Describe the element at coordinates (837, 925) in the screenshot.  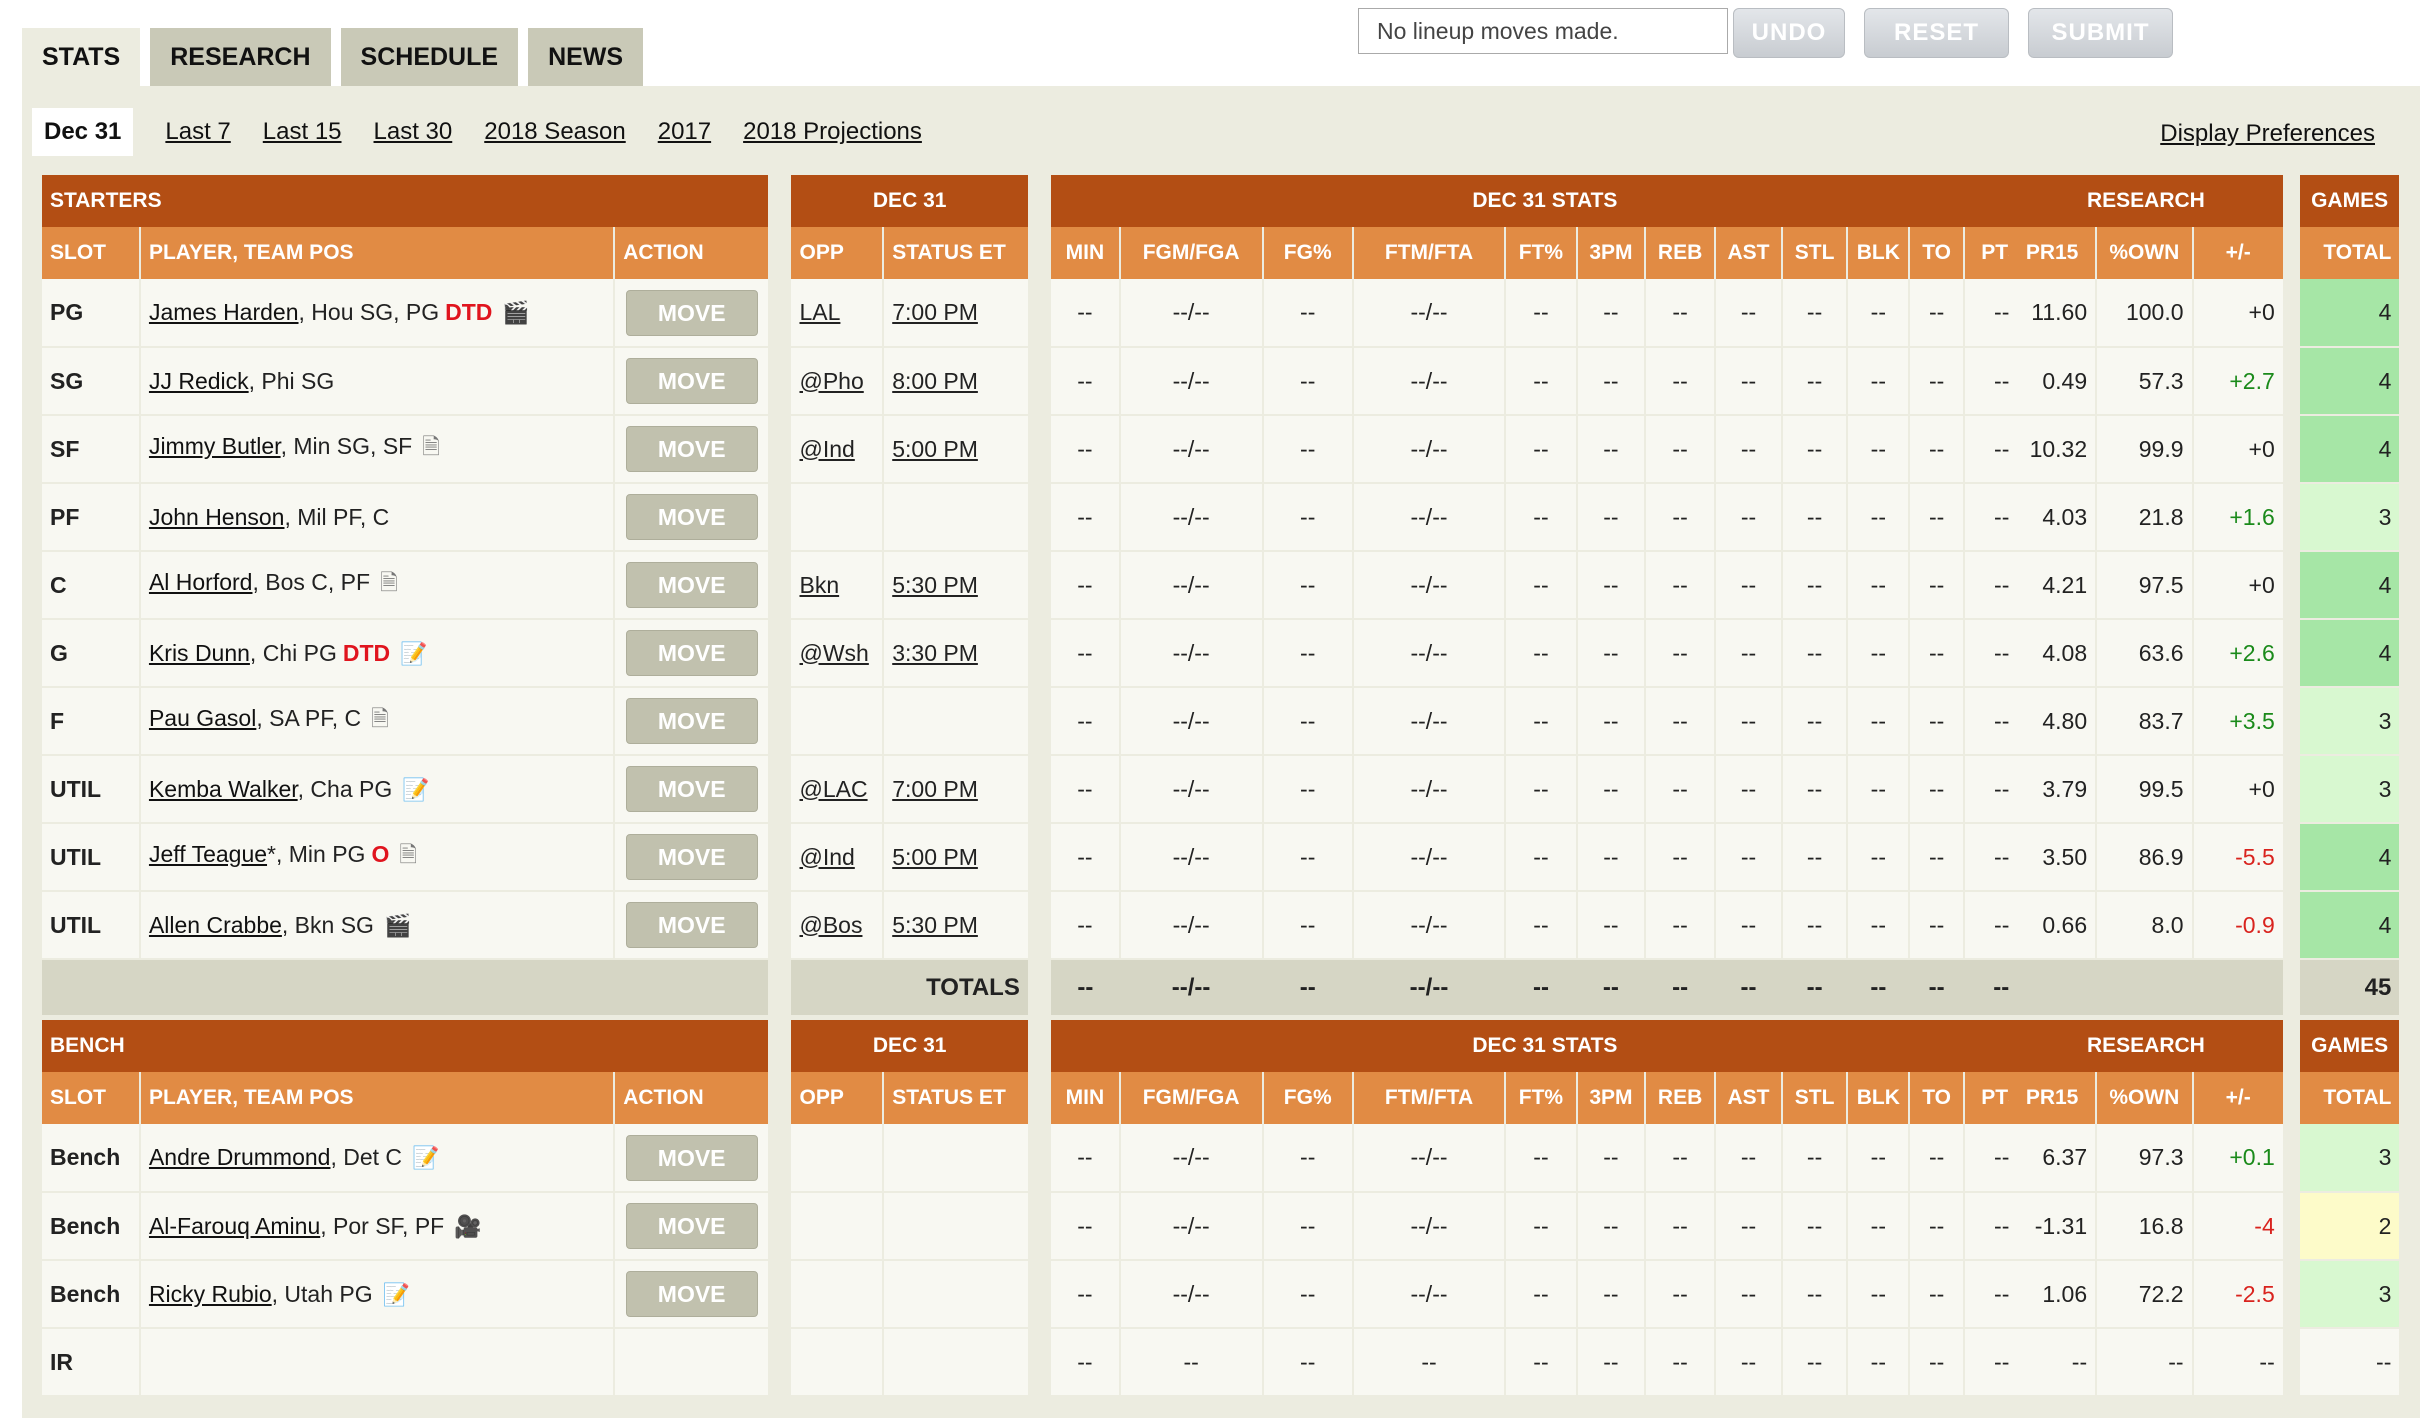
I see `opponent-link: @Bos` at that location.